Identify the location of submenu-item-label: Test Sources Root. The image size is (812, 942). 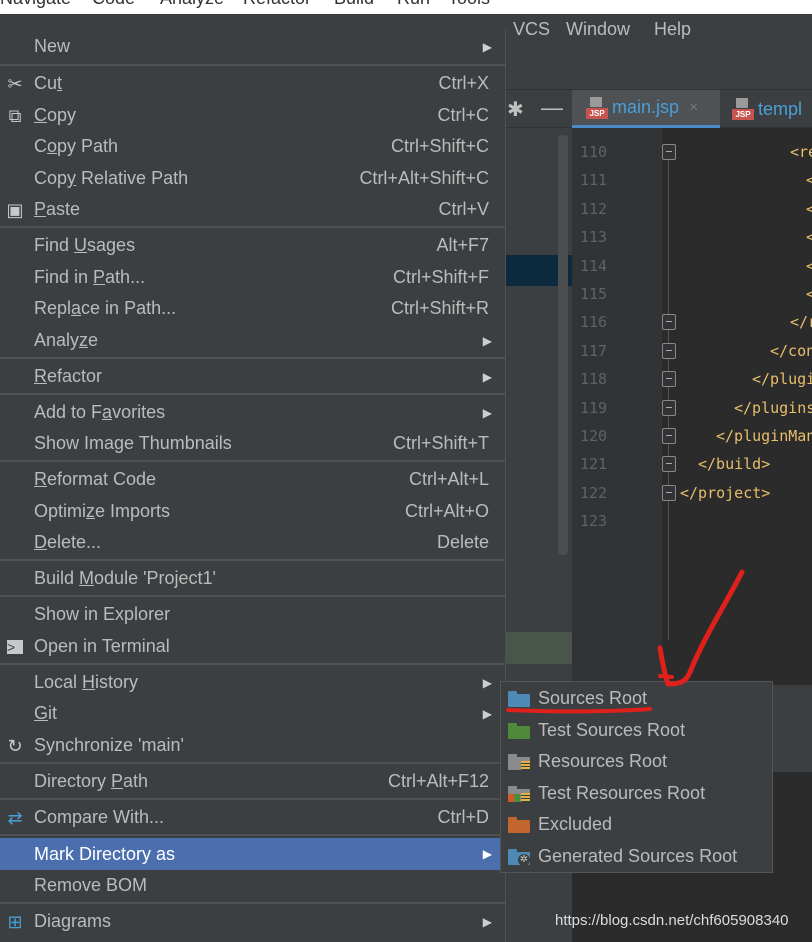
(612, 730).